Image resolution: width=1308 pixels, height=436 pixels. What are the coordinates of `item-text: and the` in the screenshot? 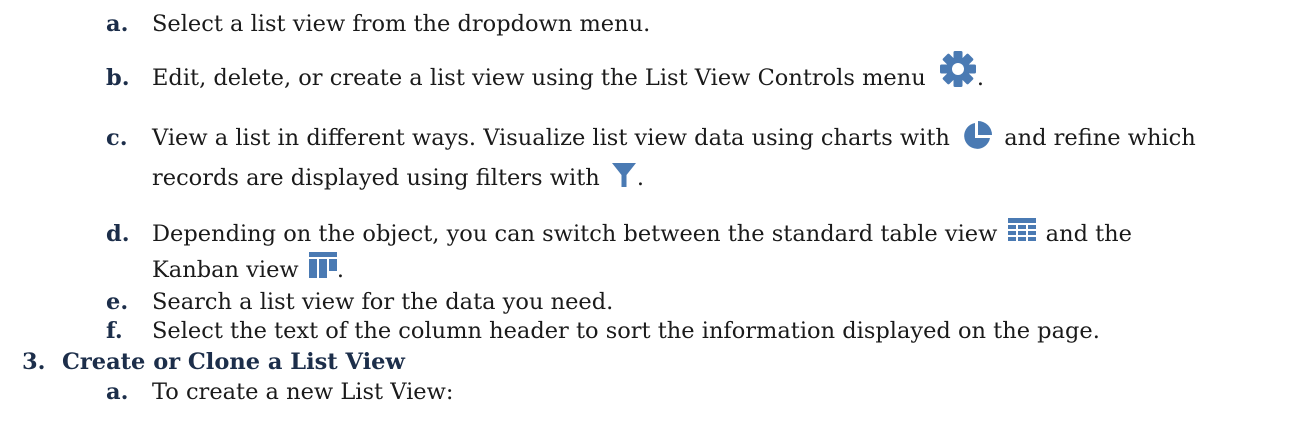 It's located at (1088, 234).